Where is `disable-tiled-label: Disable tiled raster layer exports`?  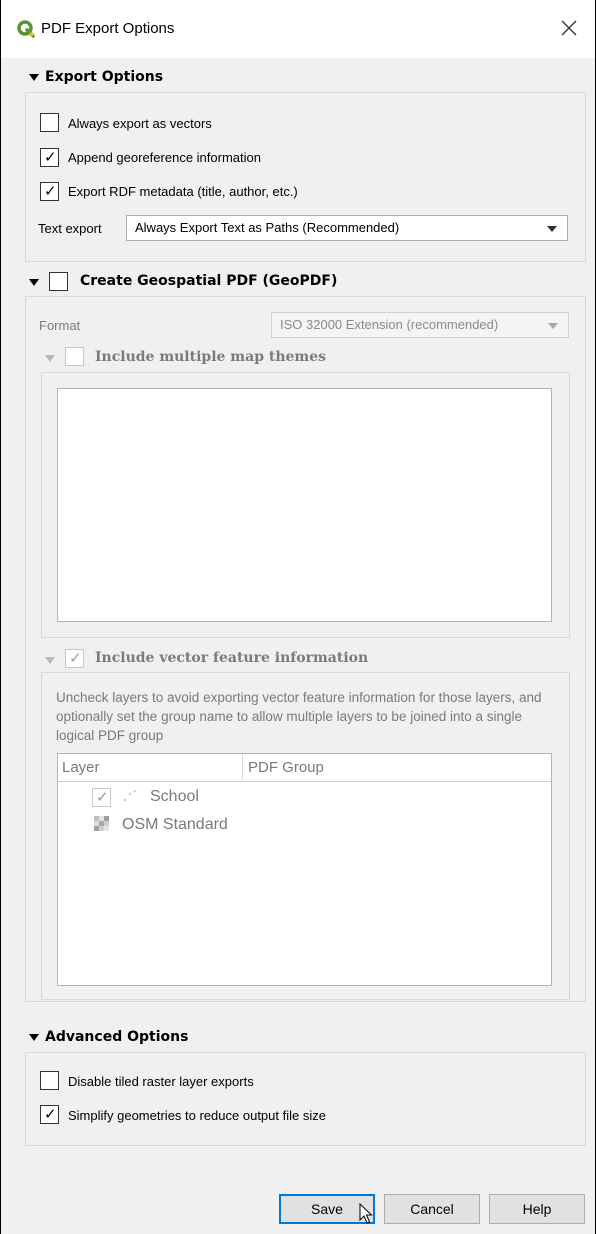 disable-tiled-label: Disable tiled raster layer exports is located at coordinates (161, 1081).